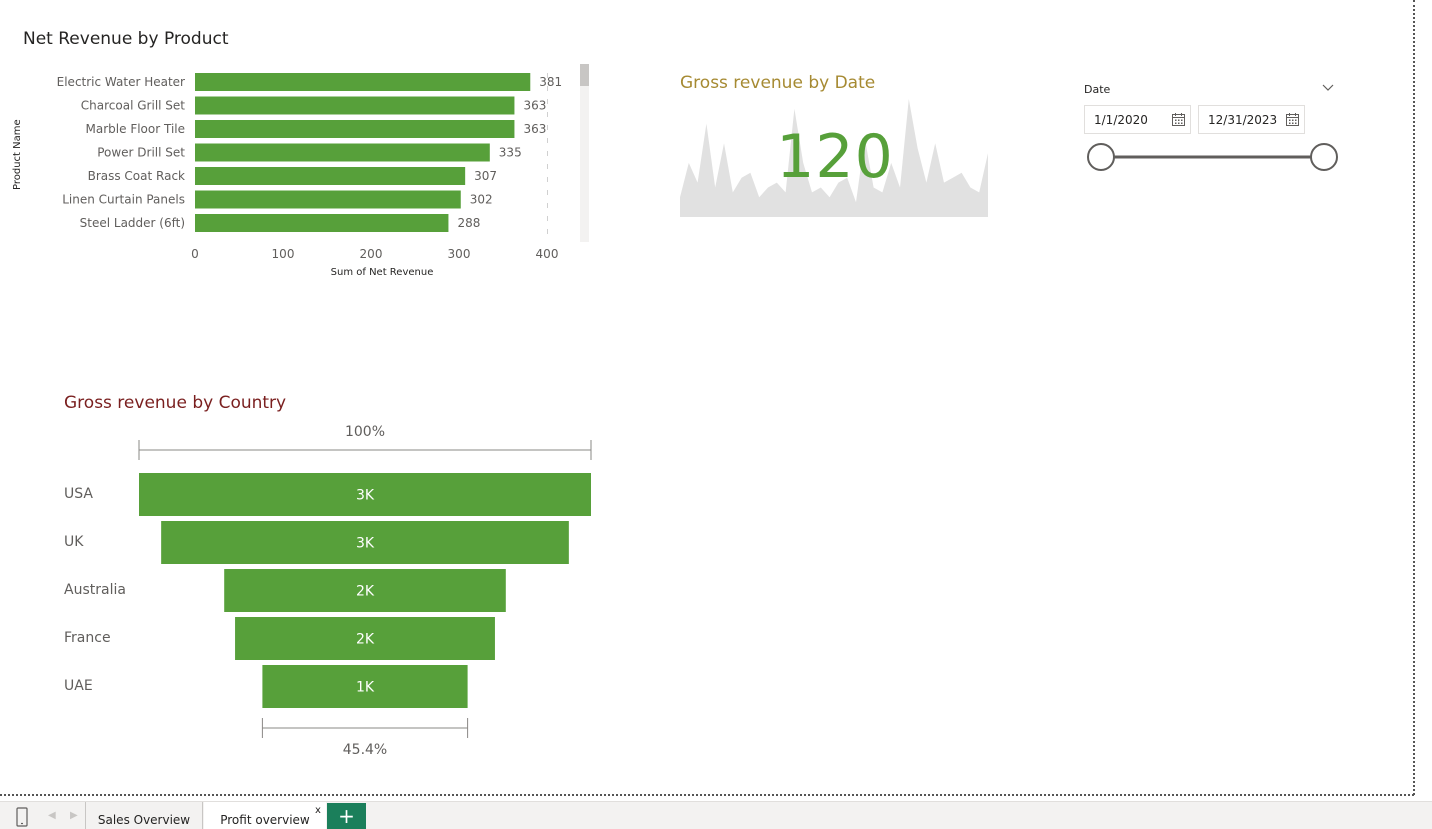  Describe the element at coordinates (584, 75) in the screenshot. I see `bar-chart-scroll-thumb` at that location.